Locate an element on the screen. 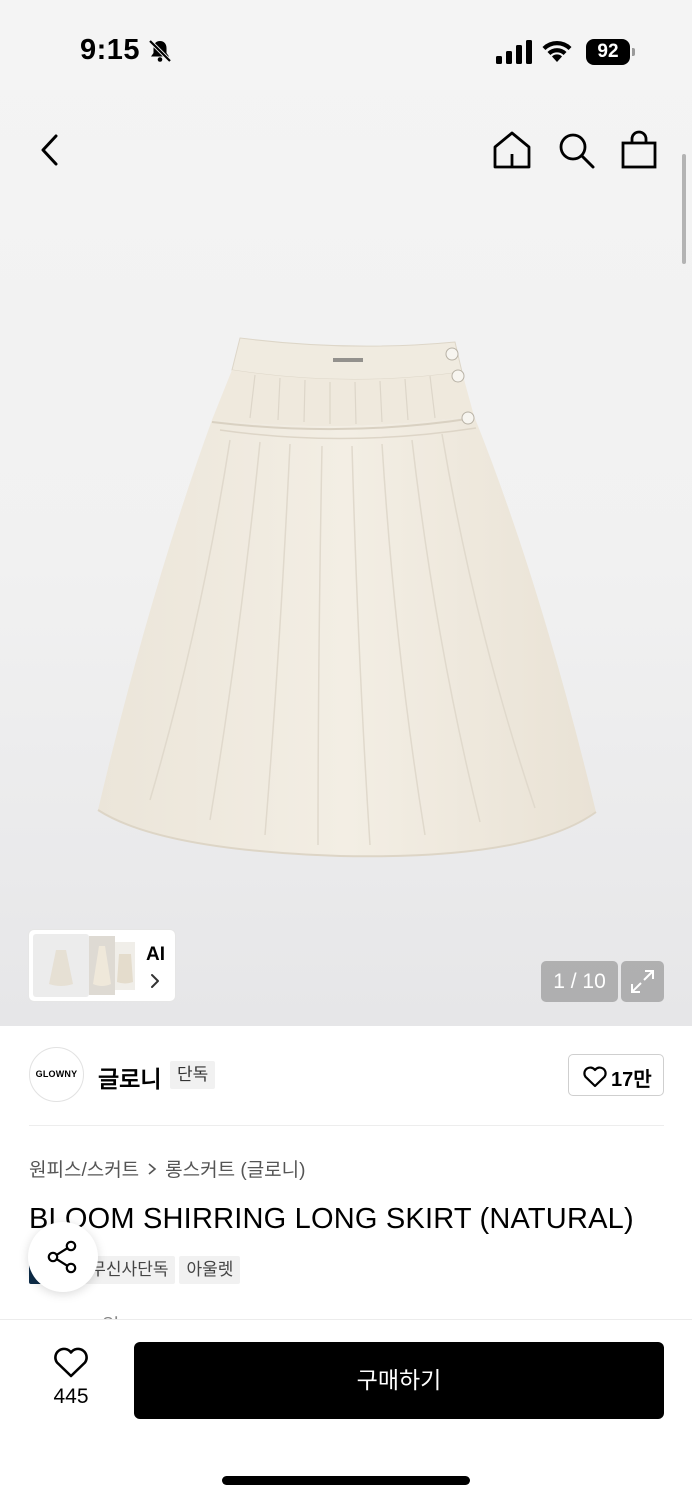 The image size is (692, 1500). share-button is located at coordinates (63, 1257).